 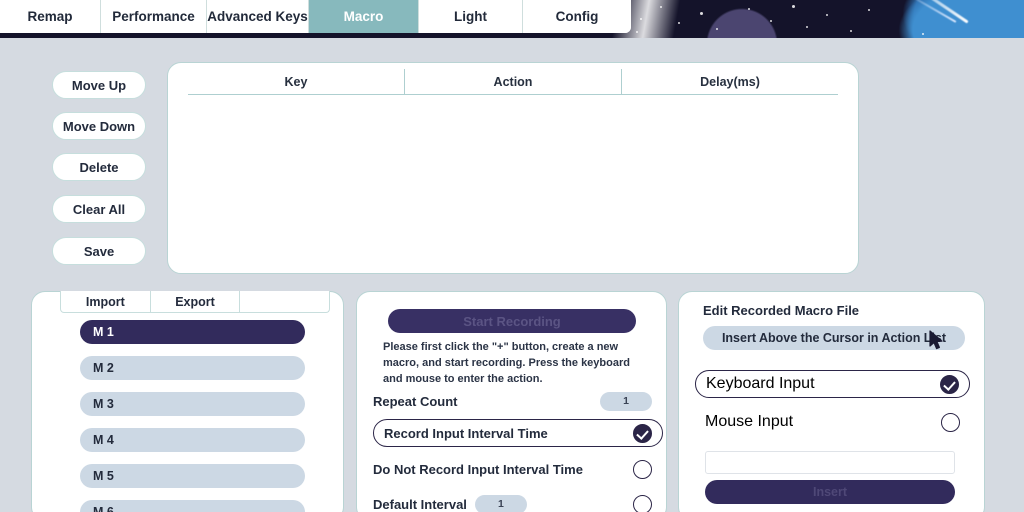 What do you see at coordinates (577, 16) in the screenshot?
I see `tab-config: Config` at bounding box center [577, 16].